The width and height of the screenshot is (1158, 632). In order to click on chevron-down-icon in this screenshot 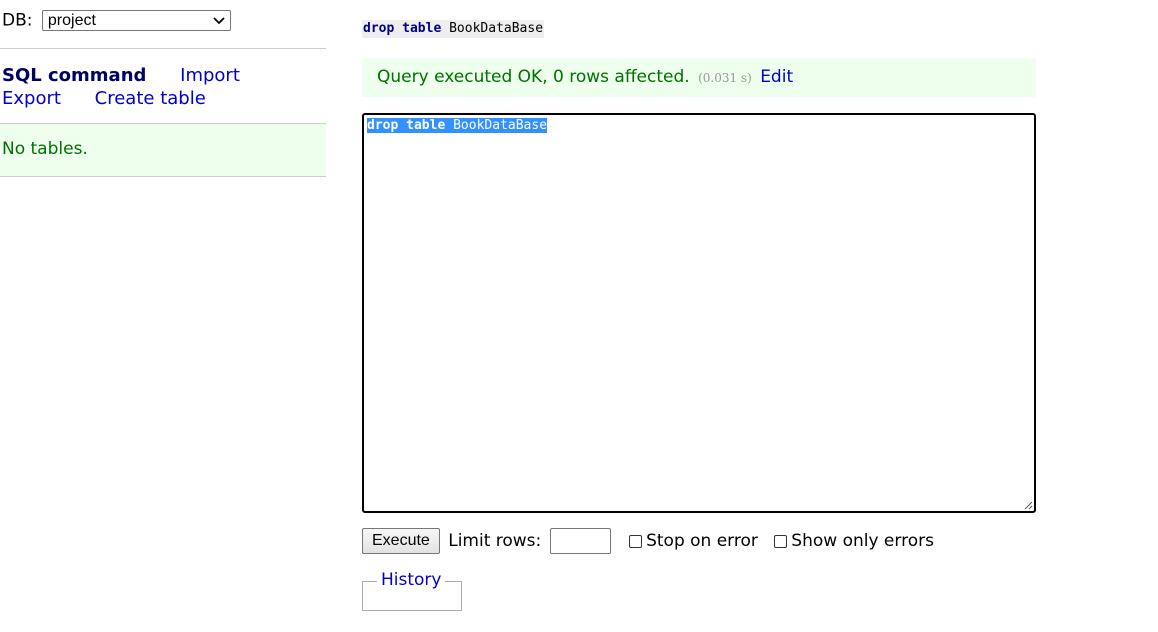, I will do `click(219, 21)`.